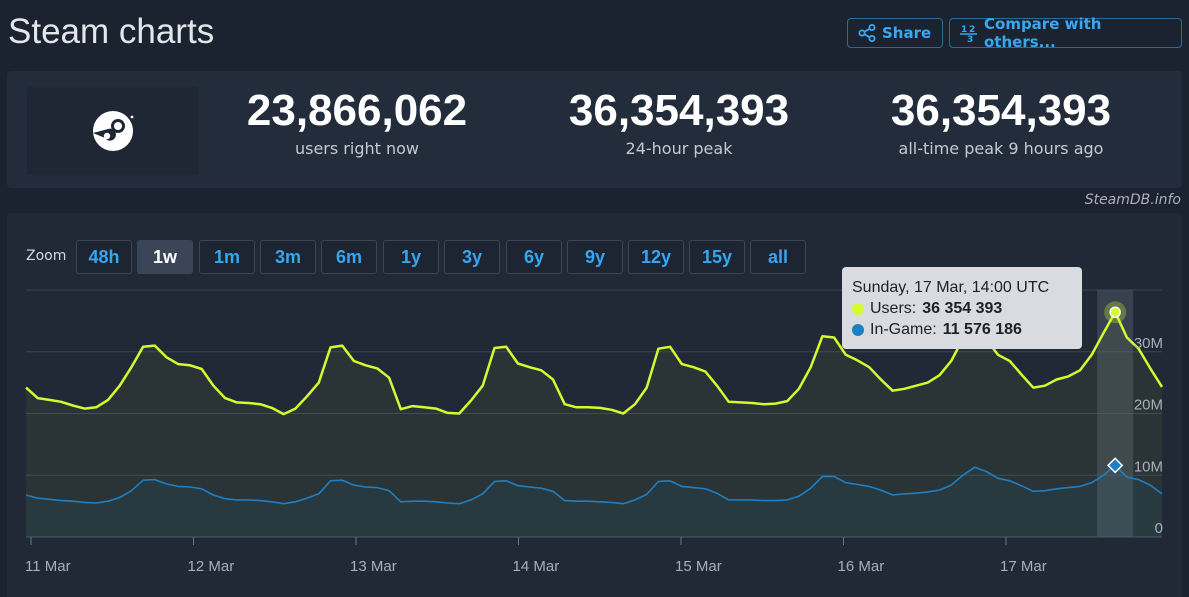 This screenshot has width=1189, height=597. Describe the element at coordinates (858, 308) in the screenshot. I see `users-dot-icon` at that location.